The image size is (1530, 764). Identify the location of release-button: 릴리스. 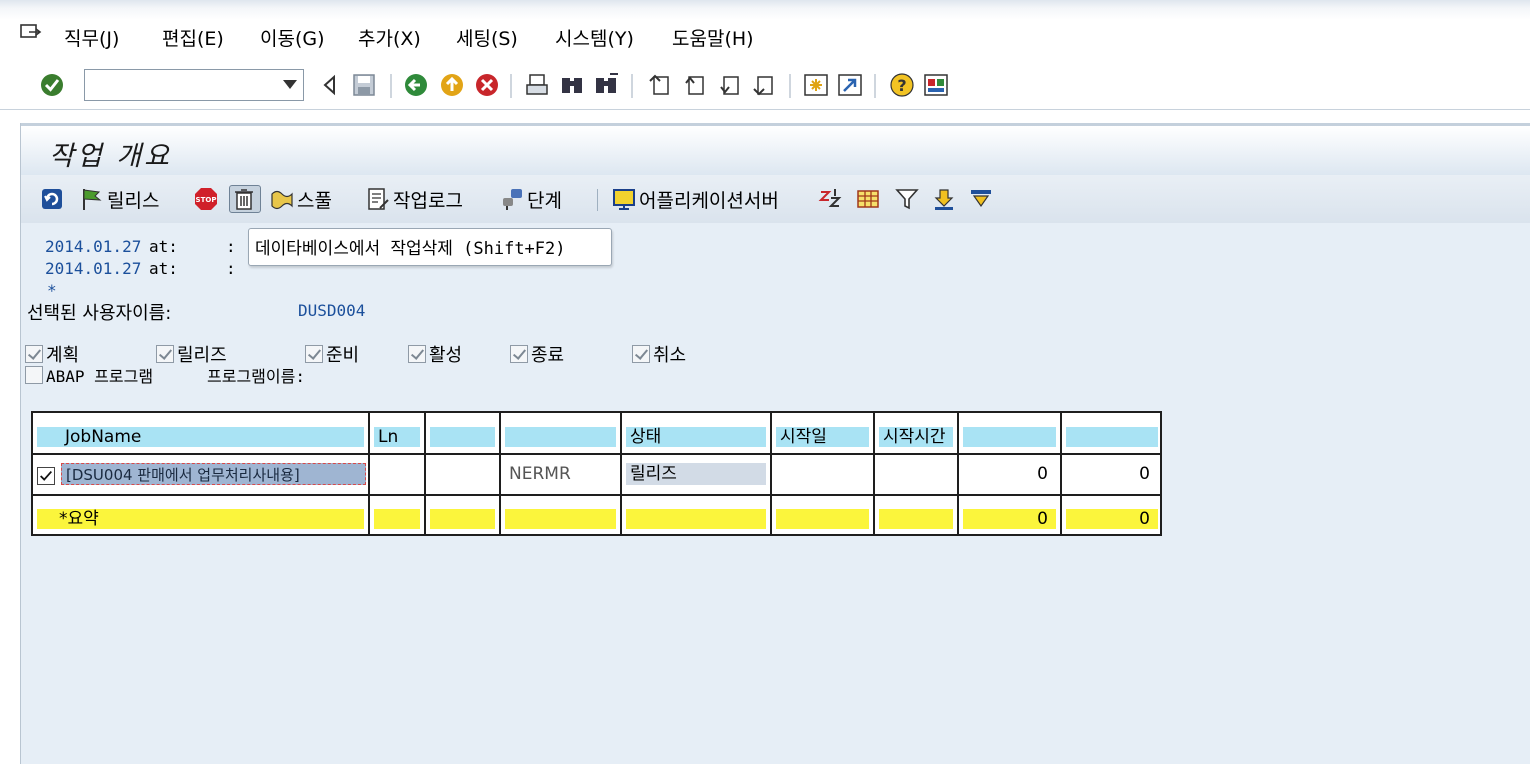
(119, 199).